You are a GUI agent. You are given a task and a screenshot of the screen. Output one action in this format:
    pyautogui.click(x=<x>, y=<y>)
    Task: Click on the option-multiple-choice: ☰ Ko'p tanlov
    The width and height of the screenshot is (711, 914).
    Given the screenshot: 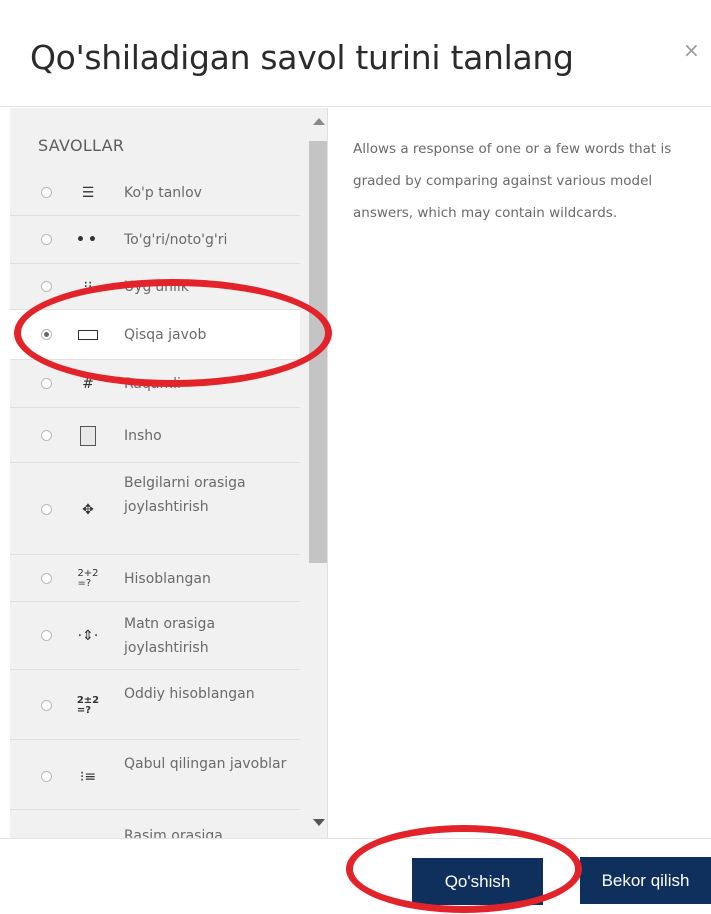 What is the action you would take?
    pyautogui.click(x=155, y=193)
    